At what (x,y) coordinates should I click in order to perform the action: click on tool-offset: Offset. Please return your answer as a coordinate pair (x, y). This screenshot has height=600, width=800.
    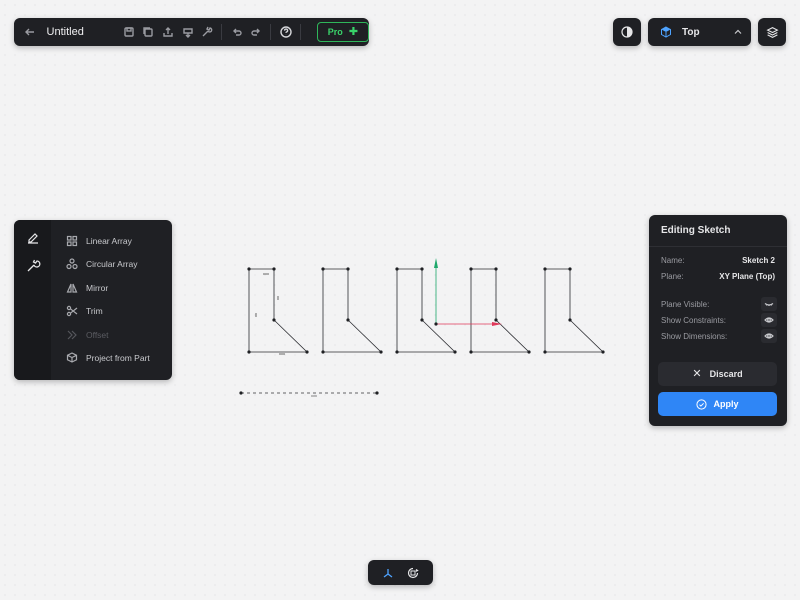
    Looking at the image, I should click on (119, 335).